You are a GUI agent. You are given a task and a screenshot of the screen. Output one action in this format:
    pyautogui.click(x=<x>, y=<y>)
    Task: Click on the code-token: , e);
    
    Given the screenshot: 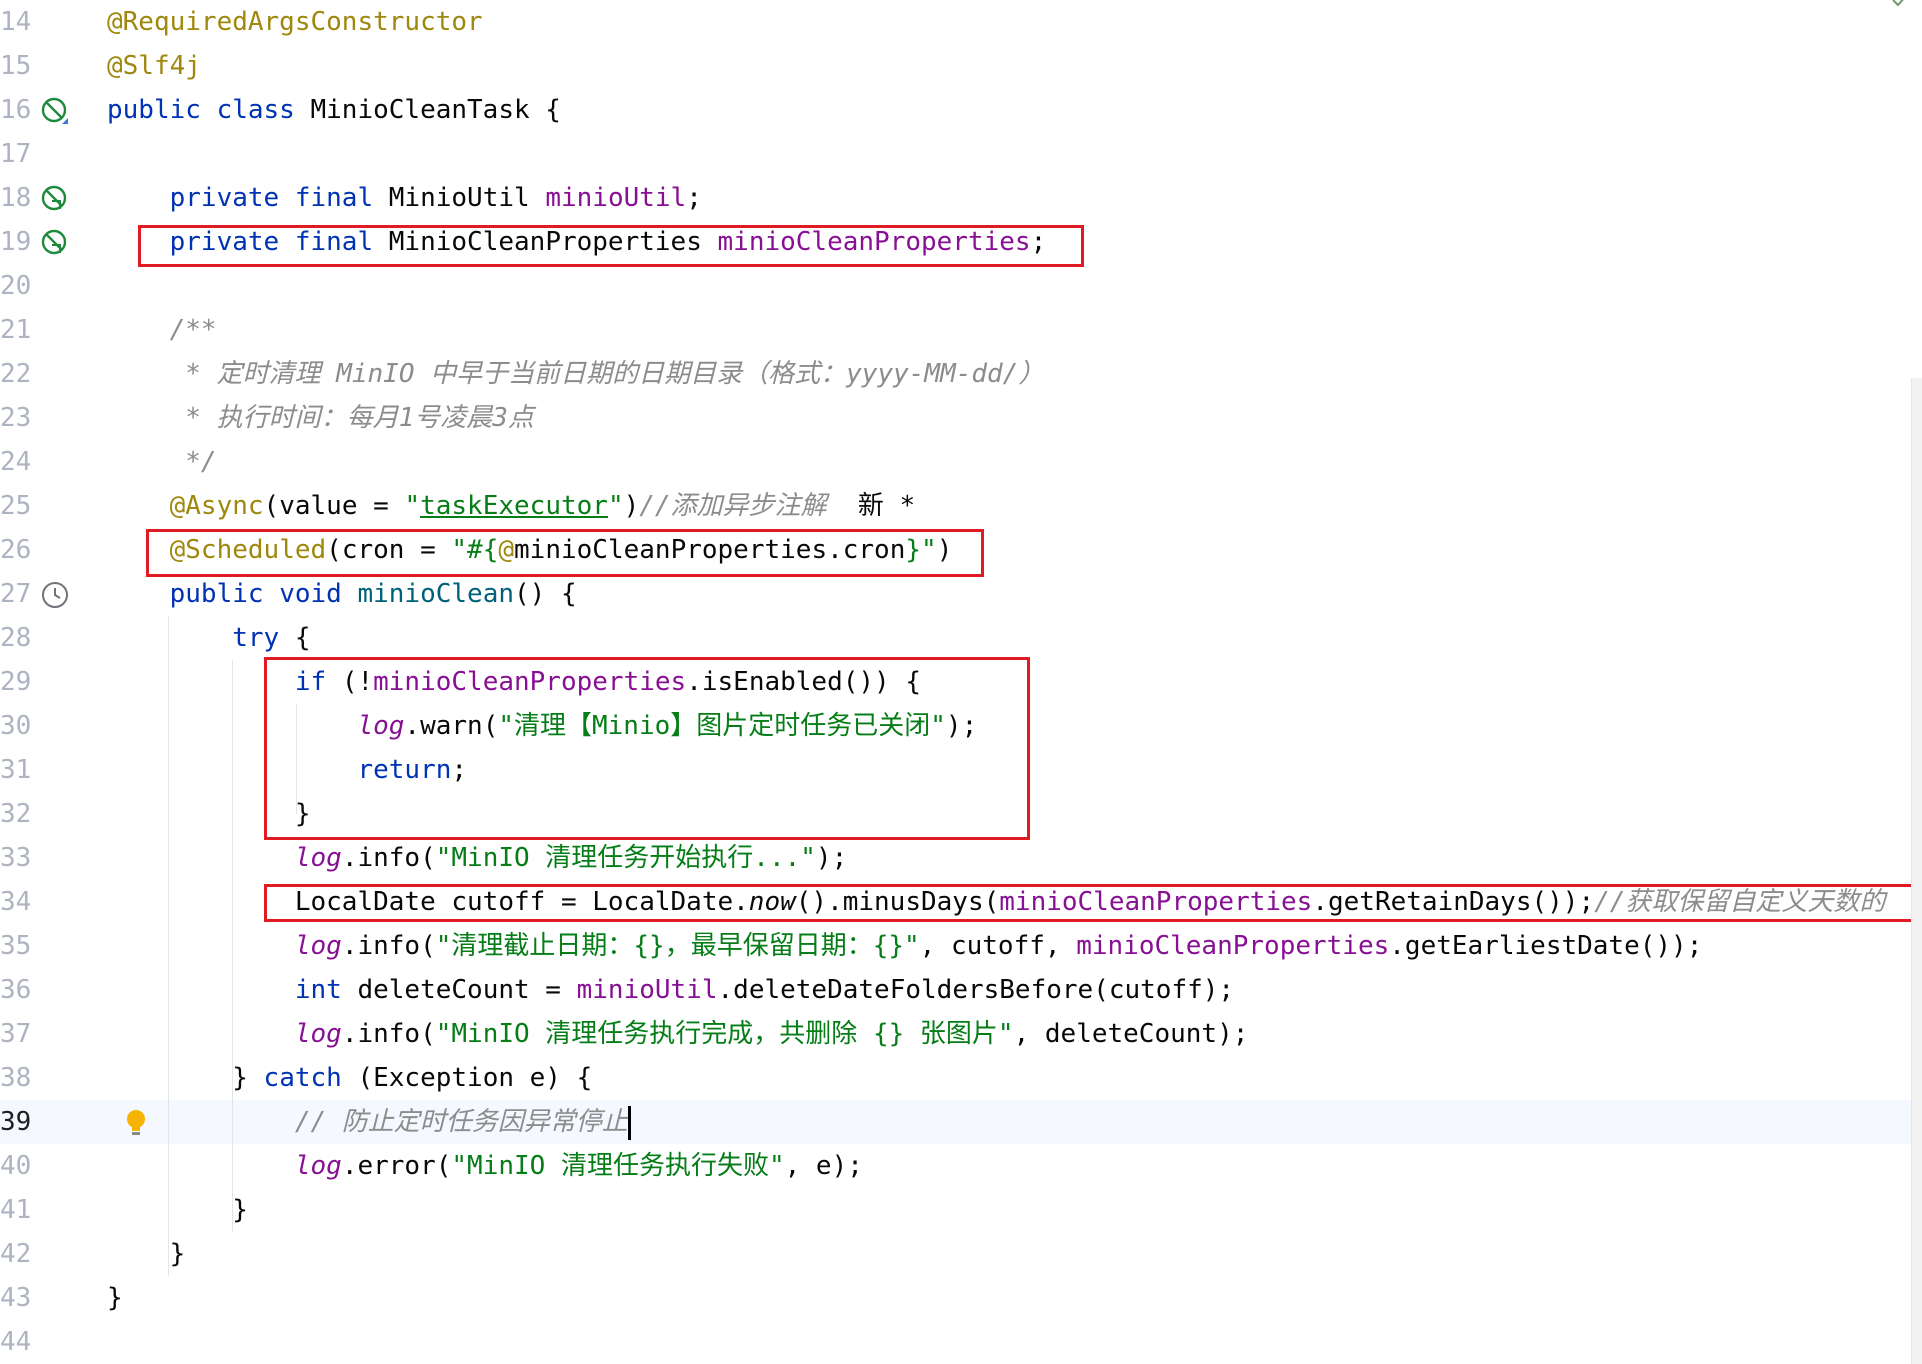 What is the action you would take?
    pyautogui.click(x=823, y=1166)
    